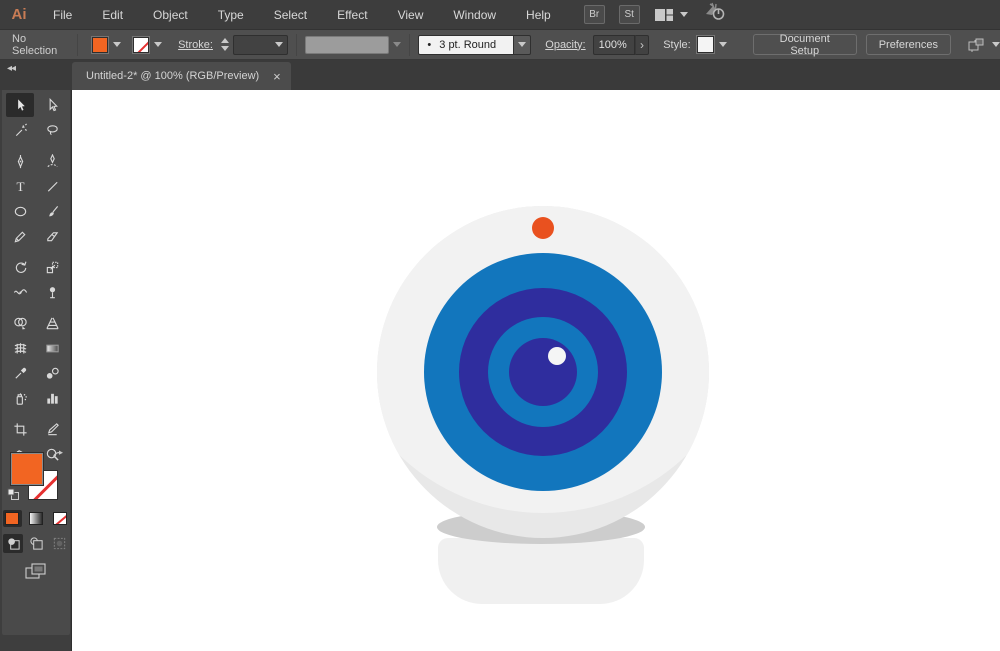 The height and width of the screenshot is (651, 1000). Describe the element at coordinates (52, 373) in the screenshot. I see `tool-blend` at that location.